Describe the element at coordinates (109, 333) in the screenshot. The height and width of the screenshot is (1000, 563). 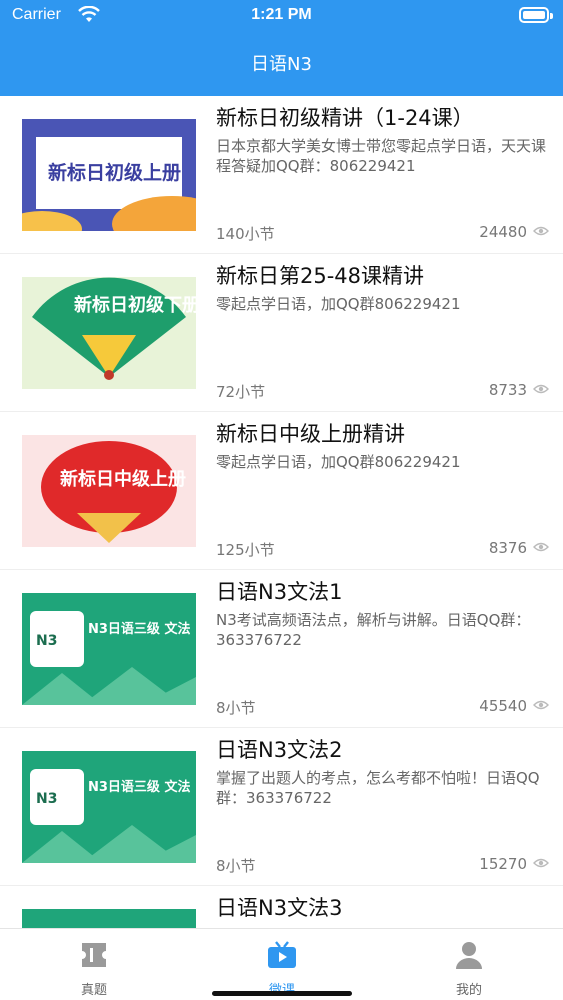
I see `course-thumbnail: 新标日初级下册` at that location.